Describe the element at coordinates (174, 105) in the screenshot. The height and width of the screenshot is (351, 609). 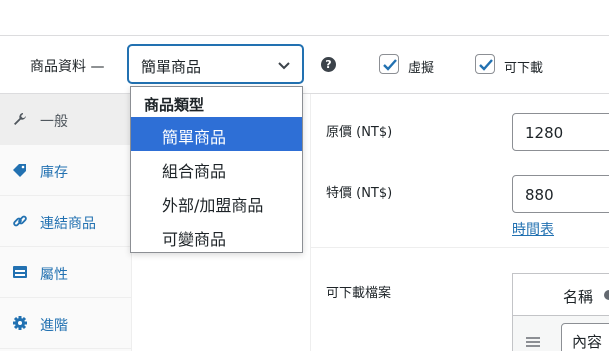
I see `dropdown-group-label: 商品類型` at that location.